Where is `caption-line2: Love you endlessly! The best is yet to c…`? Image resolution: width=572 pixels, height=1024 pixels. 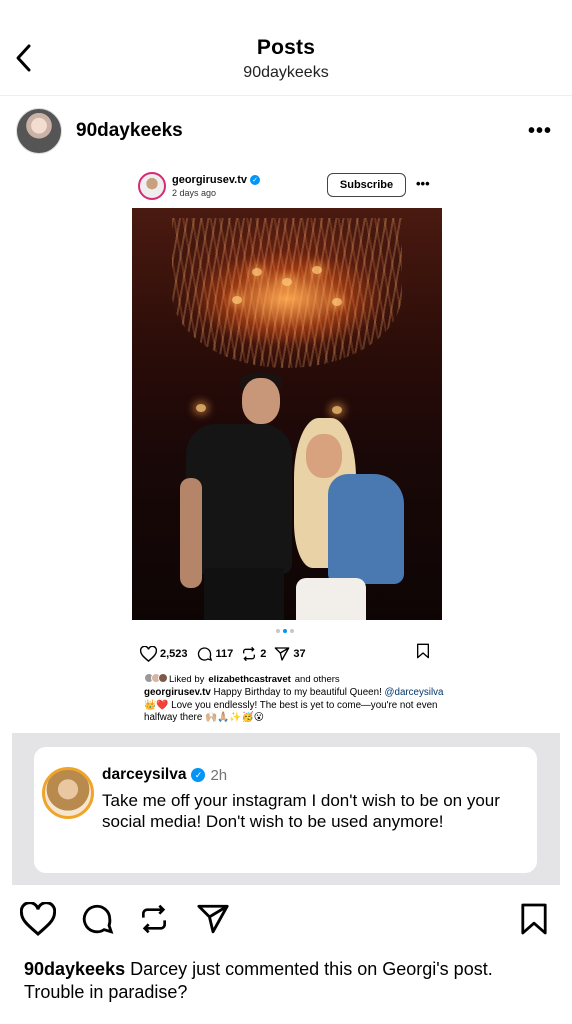 caption-line2: Love you endlessly! The best is yet to c… is located at coordinates (291, 711).